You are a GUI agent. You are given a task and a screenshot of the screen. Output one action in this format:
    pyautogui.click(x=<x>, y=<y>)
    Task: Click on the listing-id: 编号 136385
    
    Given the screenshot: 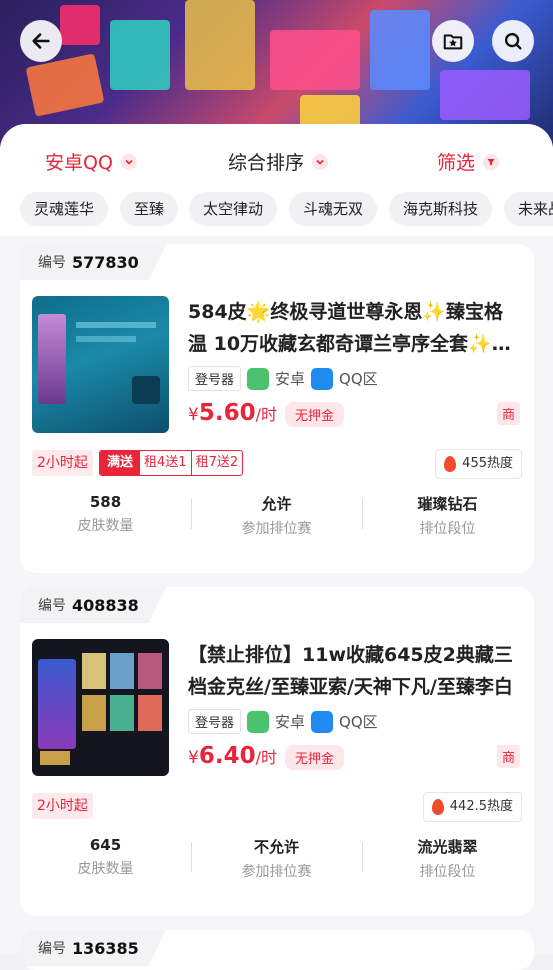 What is the action you would take?
    pyautogui.click(x=93, y=948)
    